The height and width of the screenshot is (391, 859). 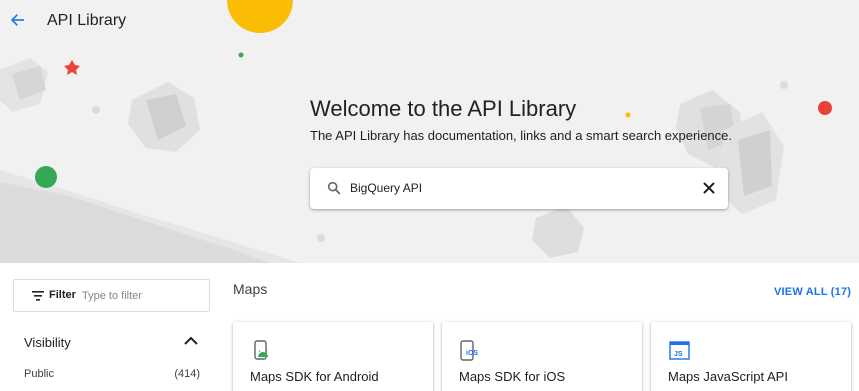 I want to click on api-search-box, so click(x=519, y=188).